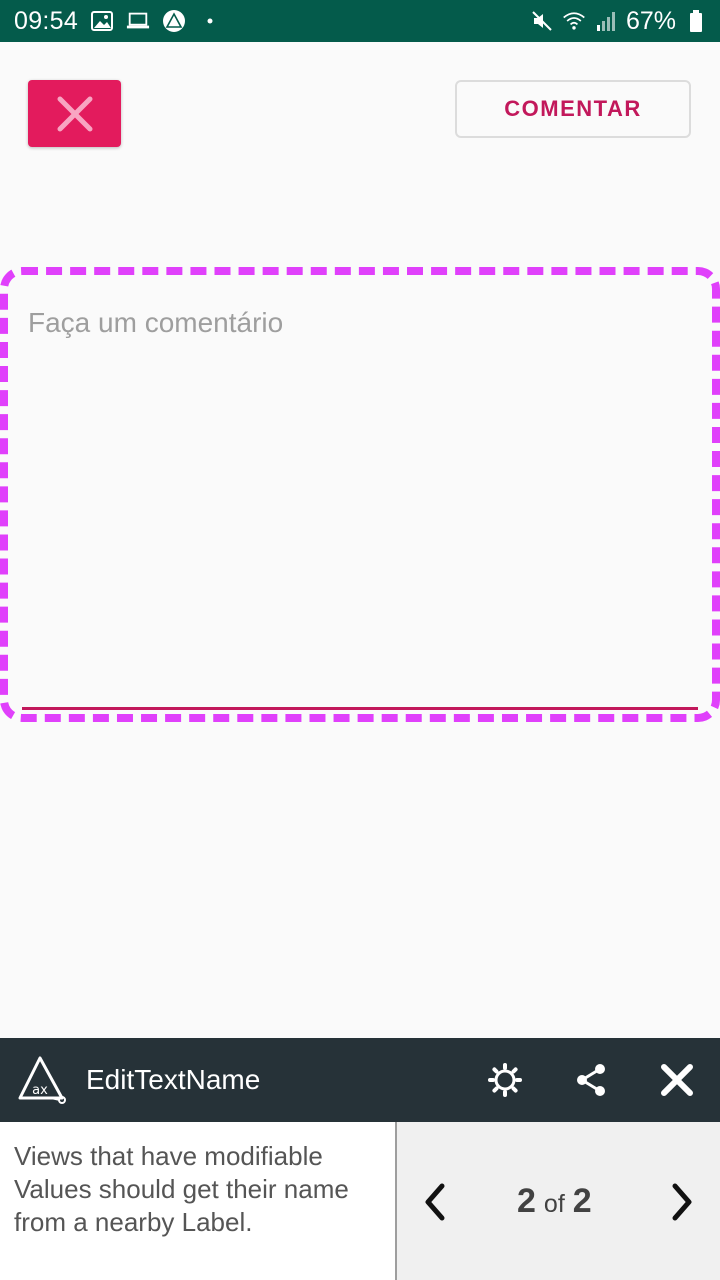 The height and width of the screenshot is (1280, 720). Describe the element at coordinates (606, 21) in the screenshot. I see `signal-icon` at that location.